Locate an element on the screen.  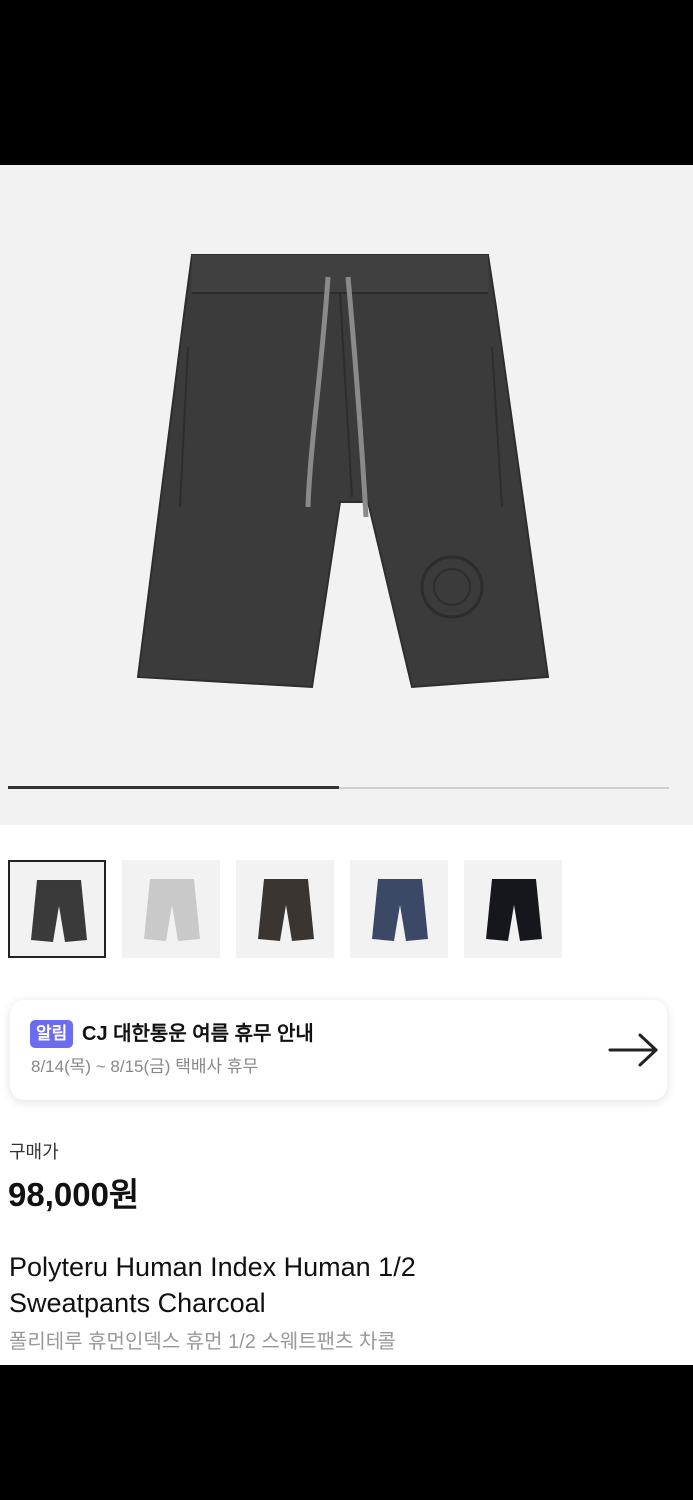
notice-badge: 알림 is located at coordinates (52, 1034).